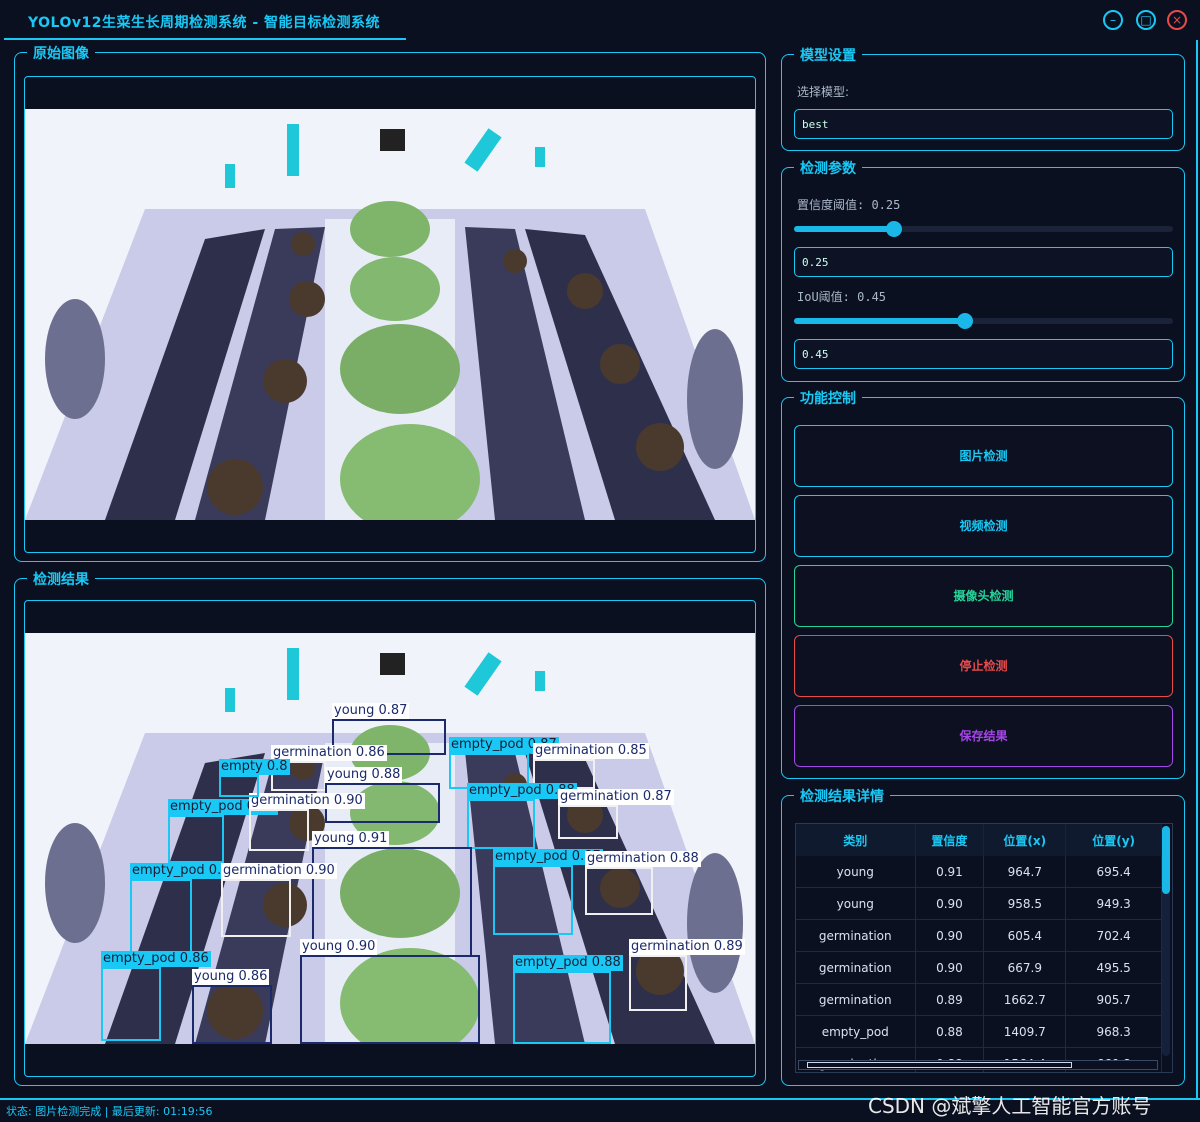  I want to click on title-underline, so click(205, 39).